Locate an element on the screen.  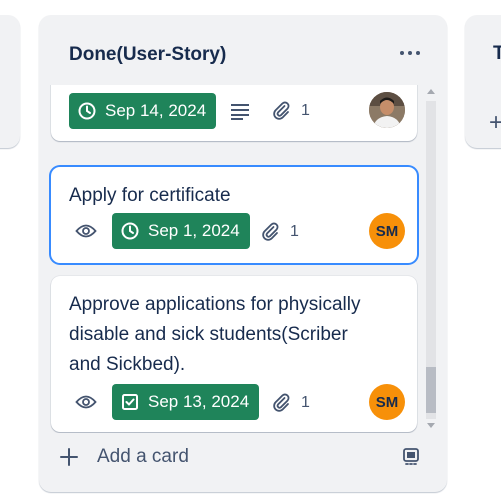
card-2: Apply for certificate Sep 1, 2024 1 SM is located at coordinates (234, 215).